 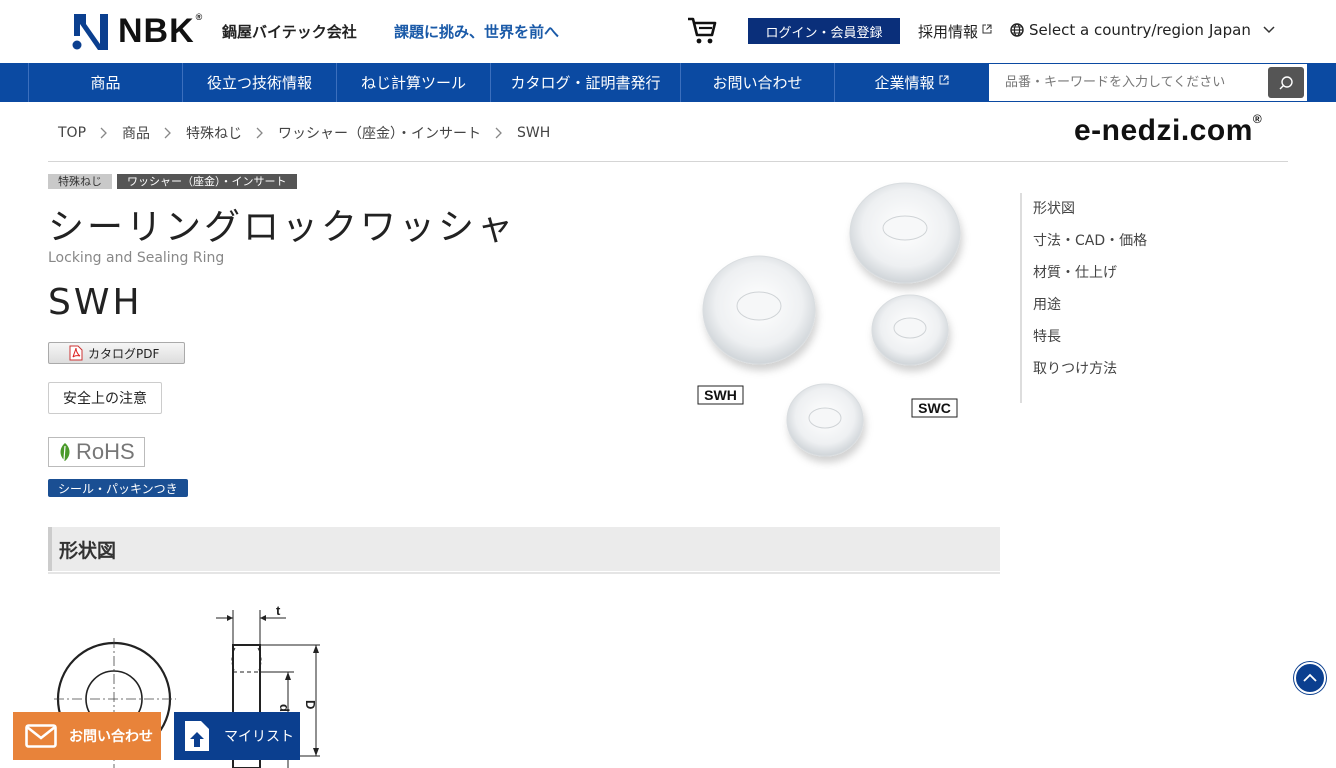 I want to click on region-selector: Select a country/region, so click(x=1107, y=30).